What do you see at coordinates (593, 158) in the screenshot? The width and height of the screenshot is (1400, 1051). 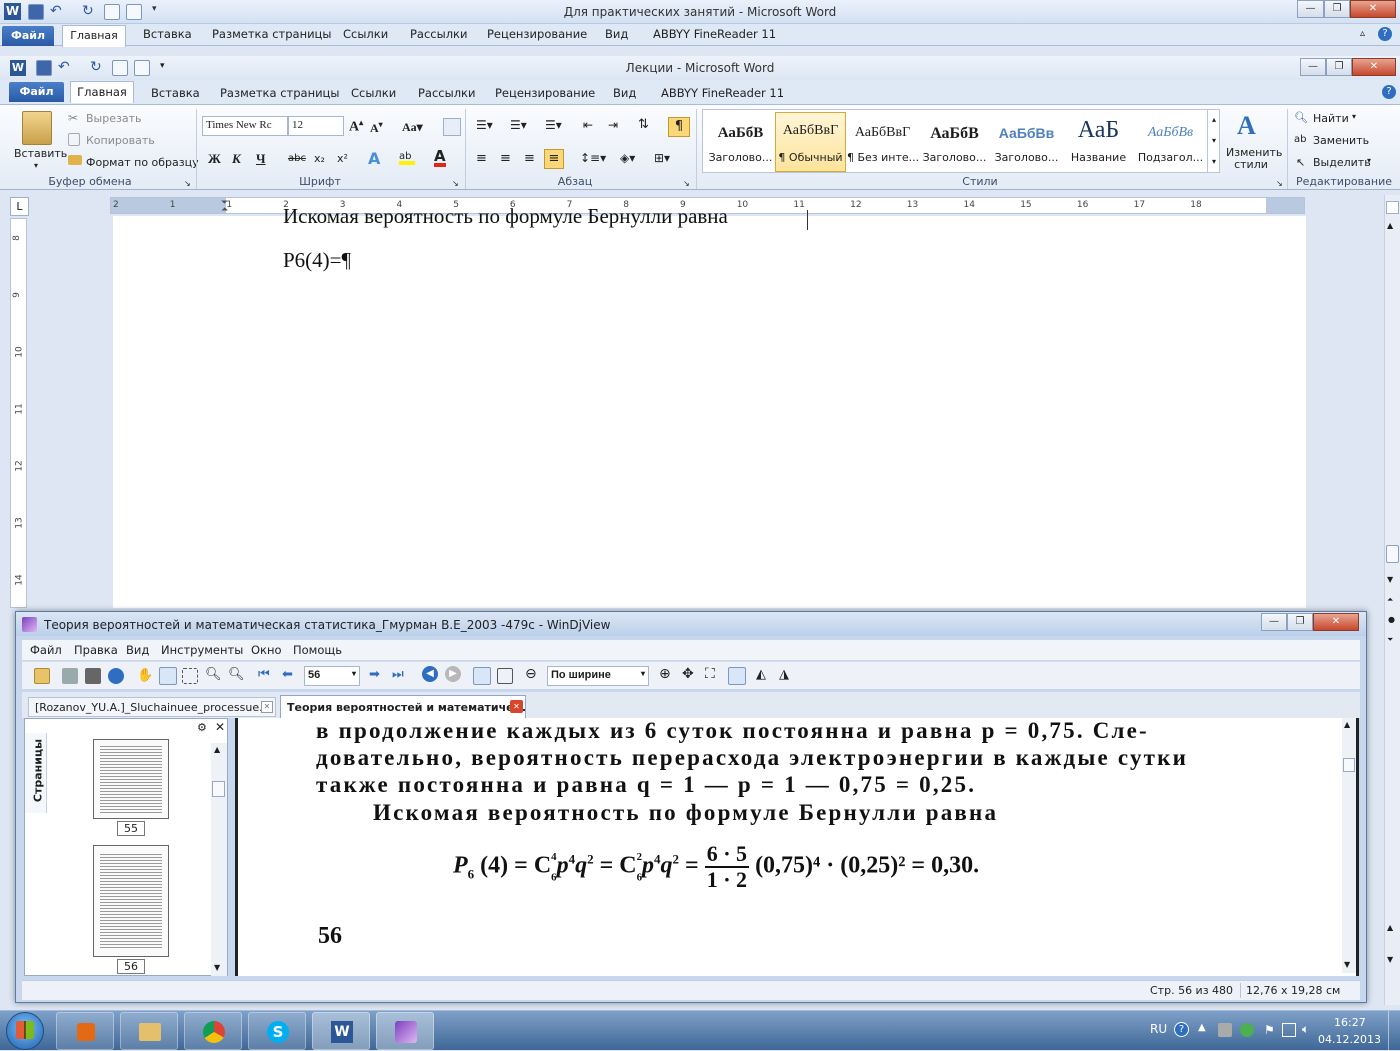 I see `line-spacing-icon: ↕≡▾` at bounding box center [593, 158].